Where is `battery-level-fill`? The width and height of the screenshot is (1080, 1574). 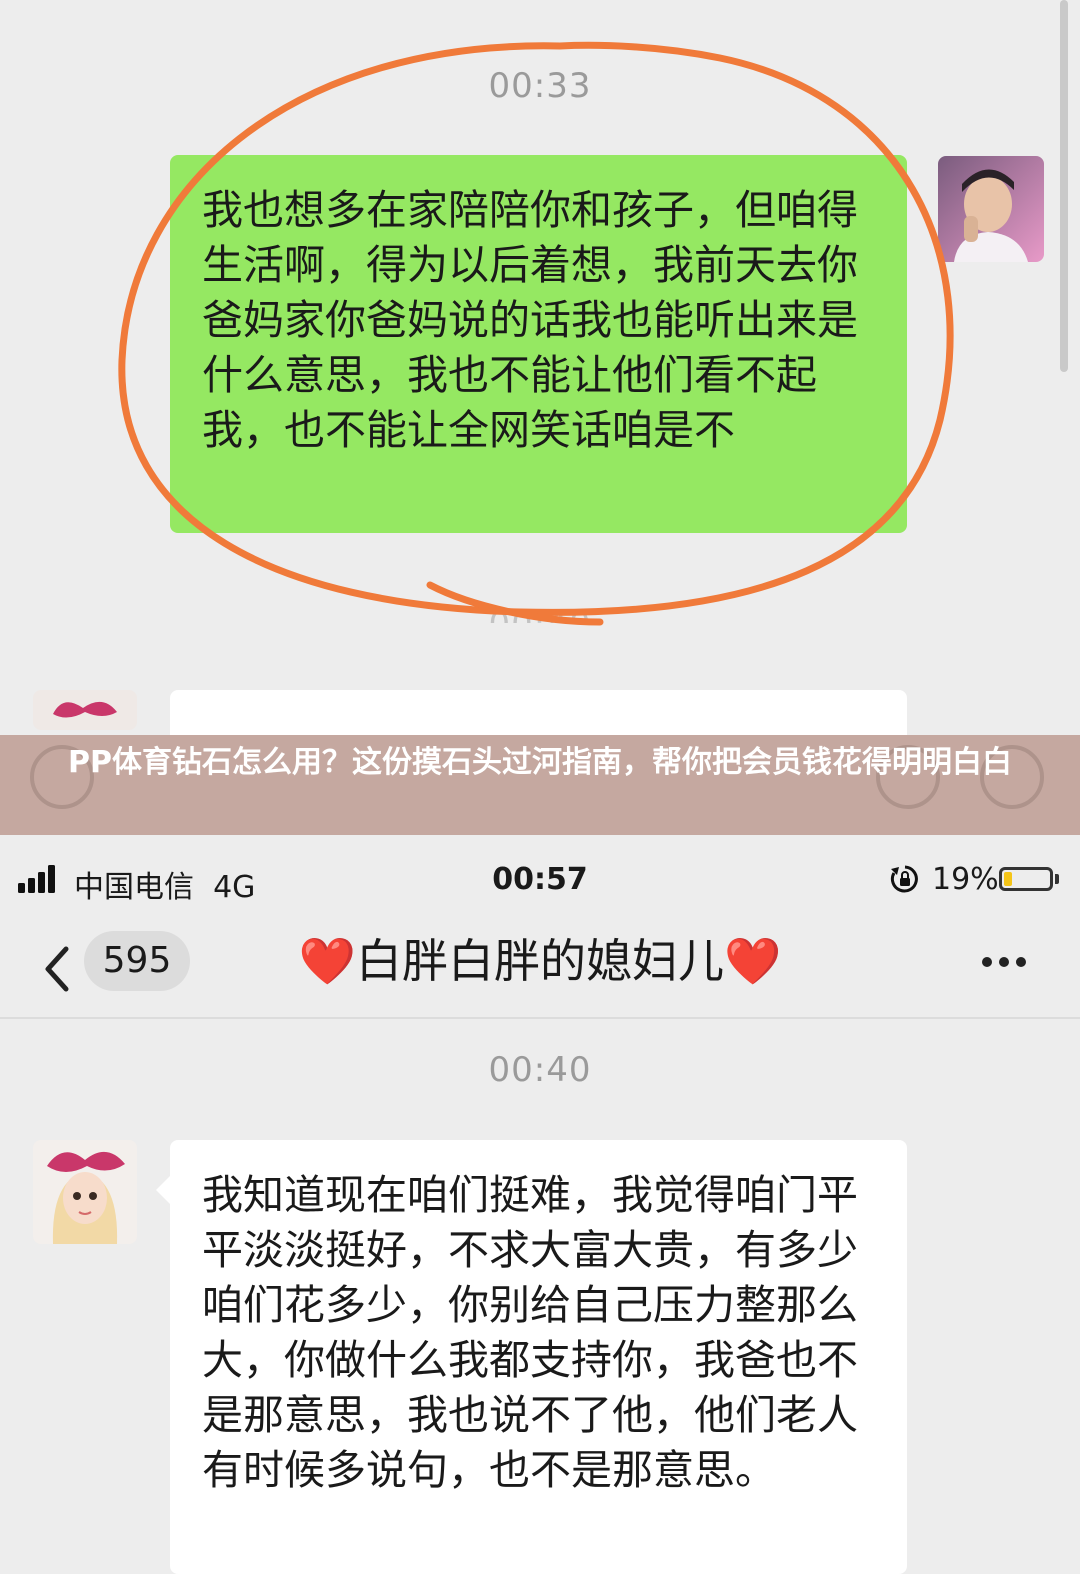 battery-level-fill is located at coordinates (1008, 879).